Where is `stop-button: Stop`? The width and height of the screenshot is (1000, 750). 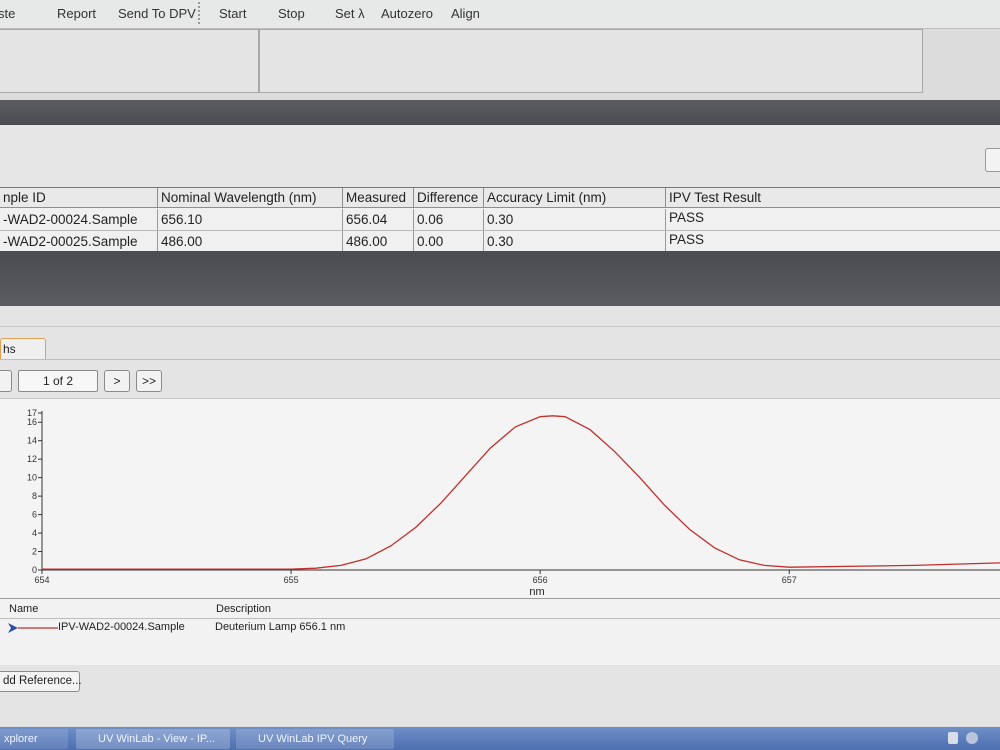 stop-button: Stop is located at coordinates (291, 13).